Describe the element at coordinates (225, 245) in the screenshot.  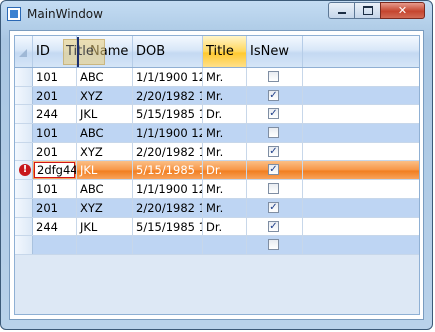
I see `cell-title` at that location.